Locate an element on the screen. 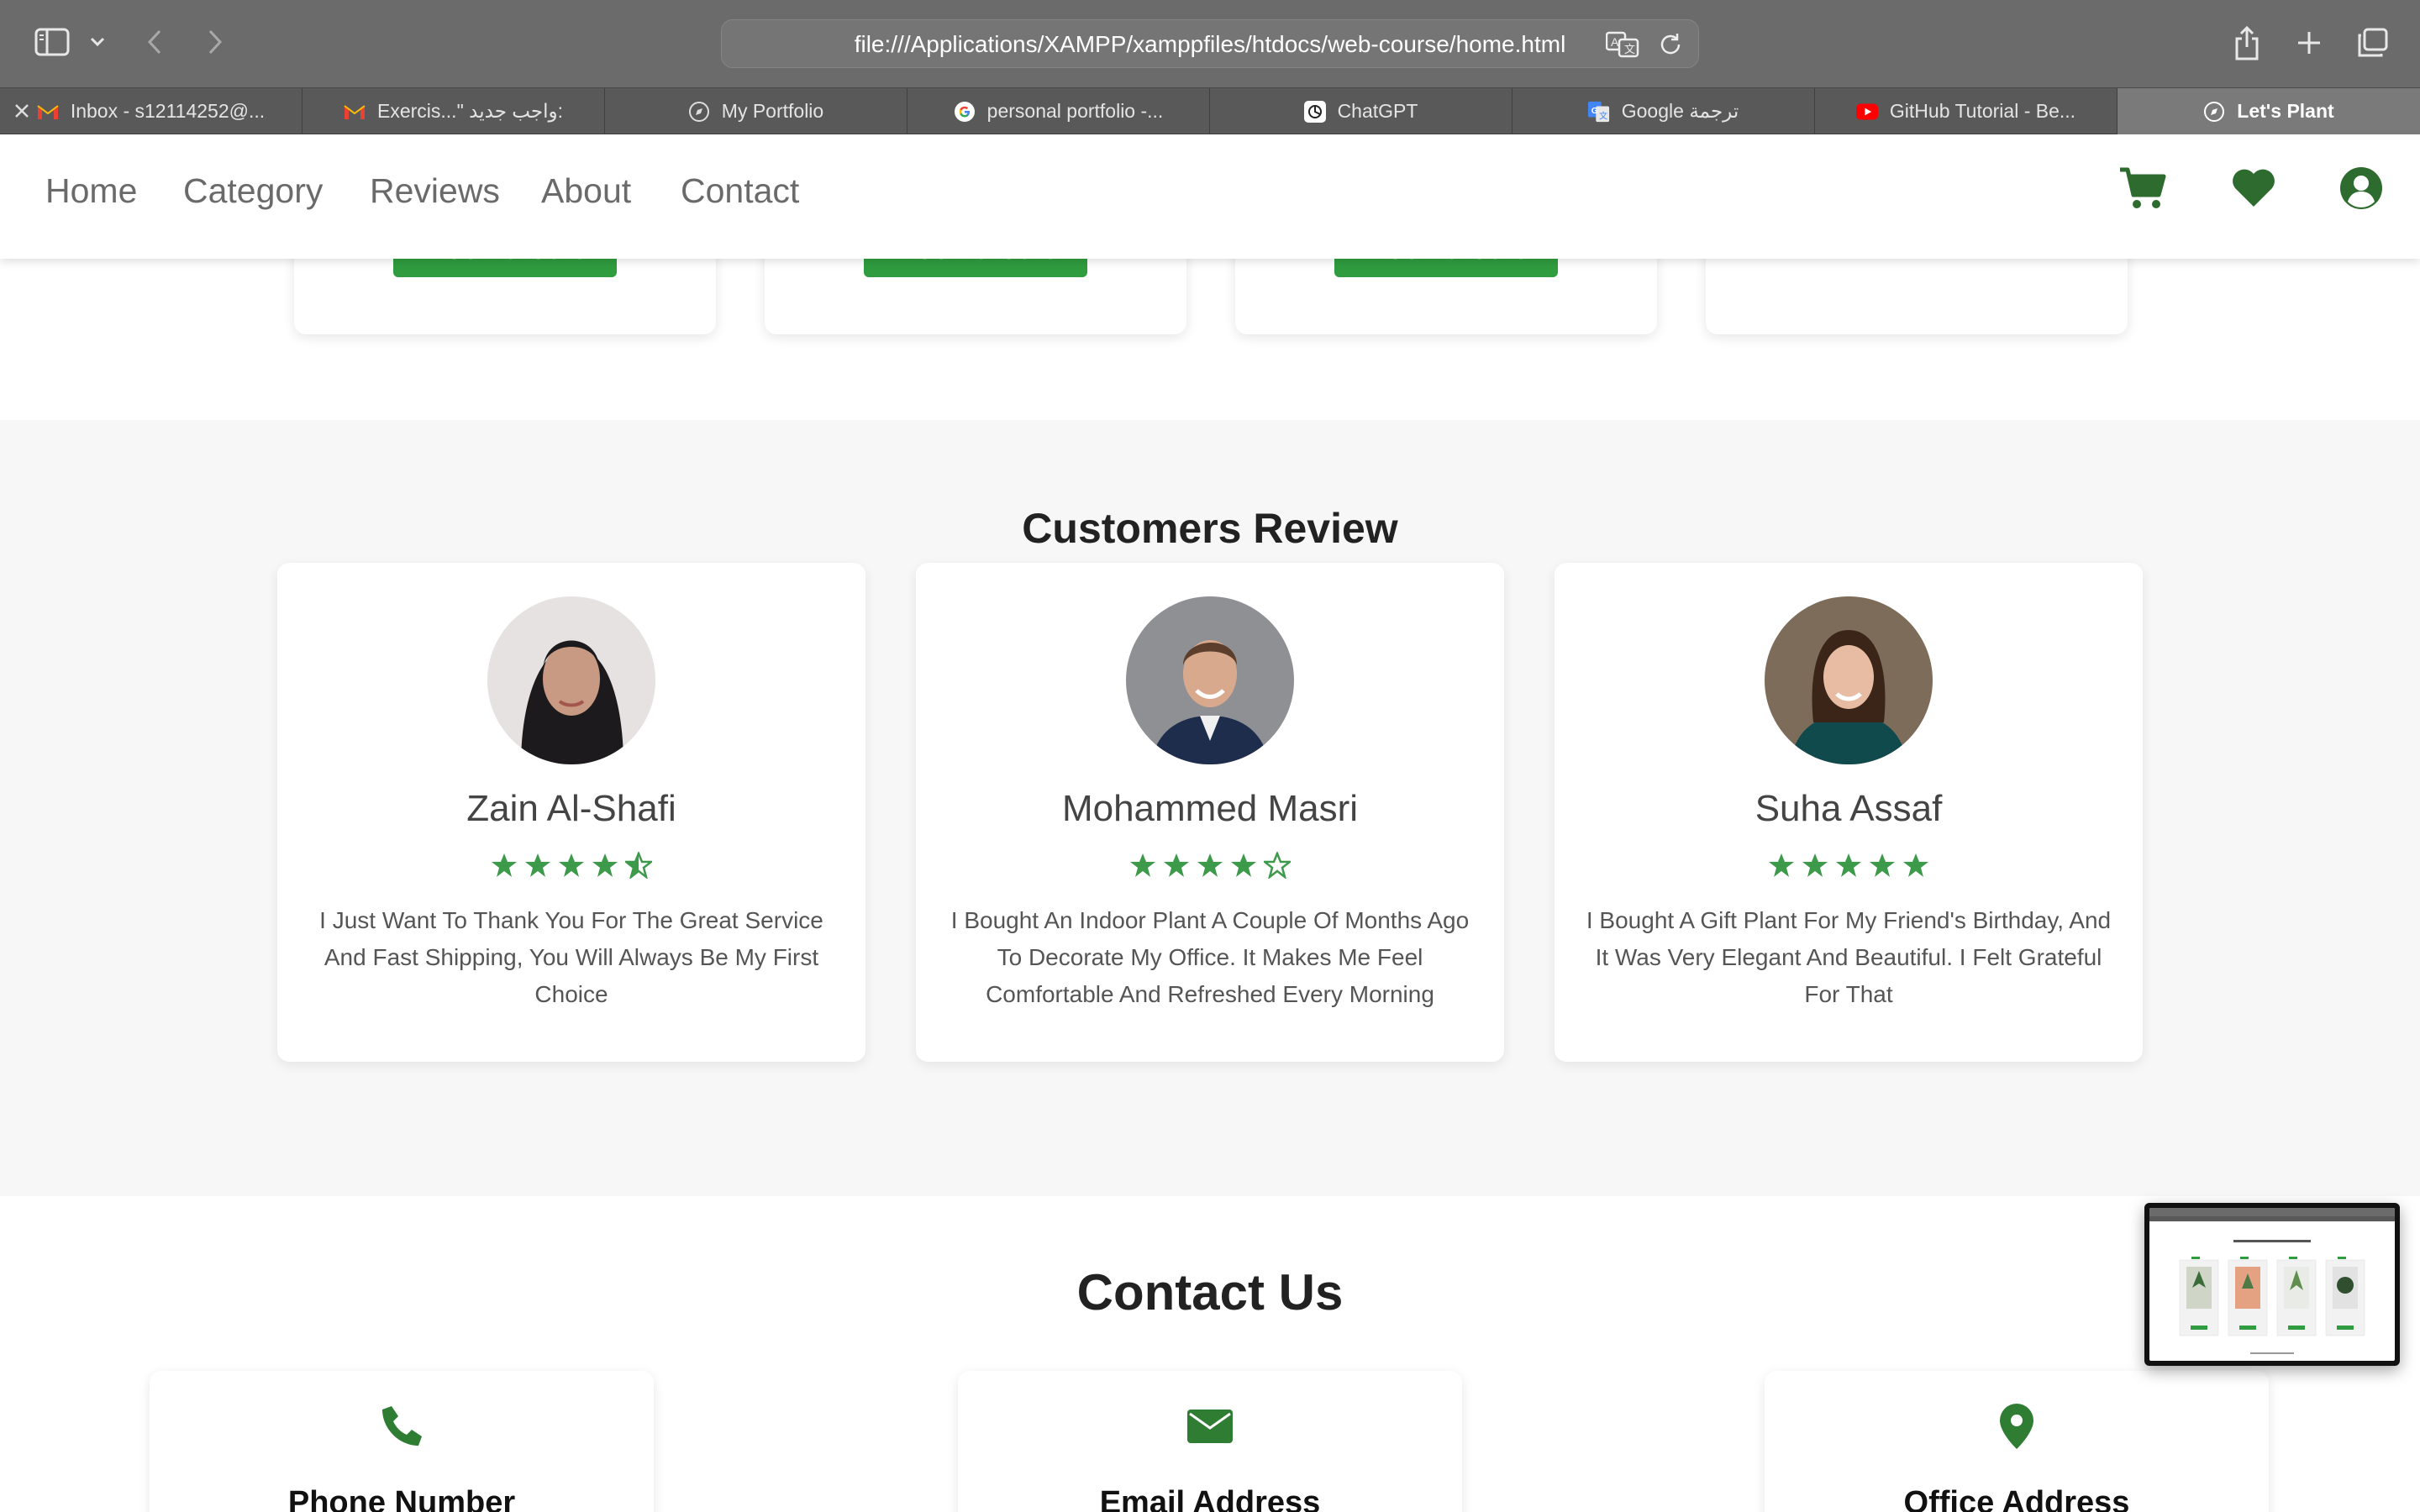  translate-icon: A文 is located at coordinates (1622, 44).